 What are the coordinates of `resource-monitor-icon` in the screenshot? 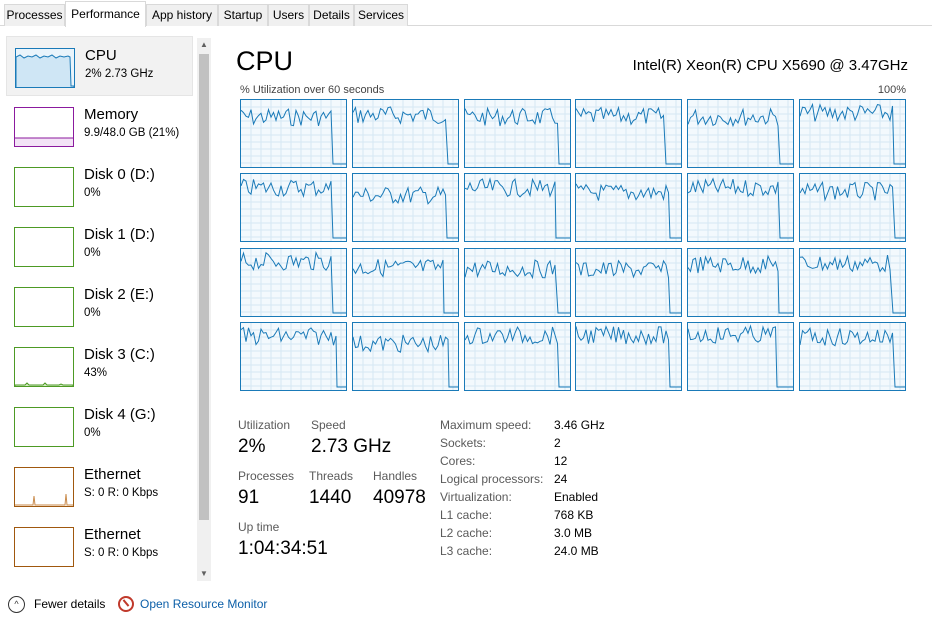 It's located at (126, 604).